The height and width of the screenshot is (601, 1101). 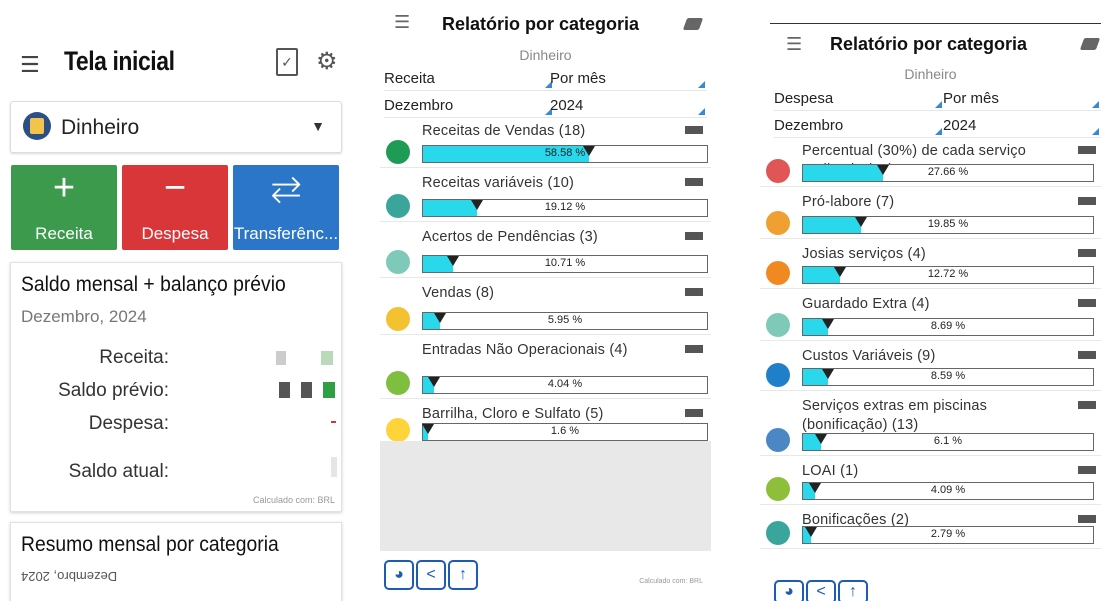 I want to click on category-item: Receitas de Vendas (18) 58.58 %, so click(x=545, y=143).